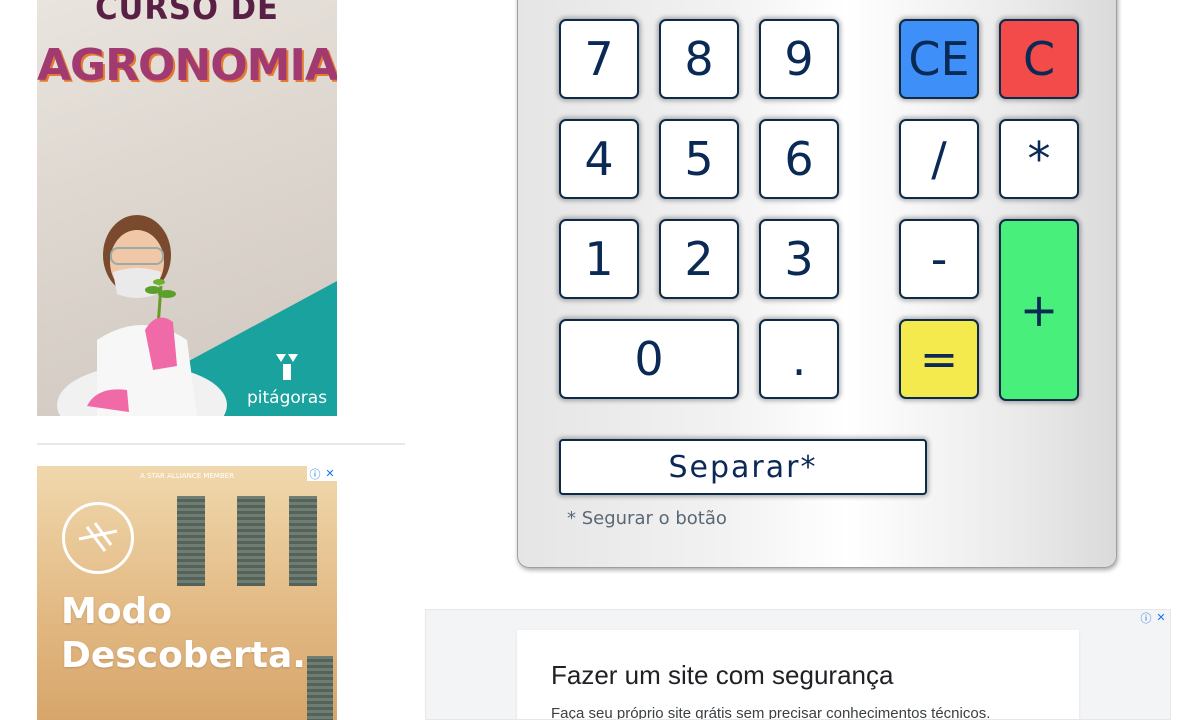 Image resolution: width=1200 pixels, height=720 pixels. I want to click on key-6: 6, so click(799, 159).